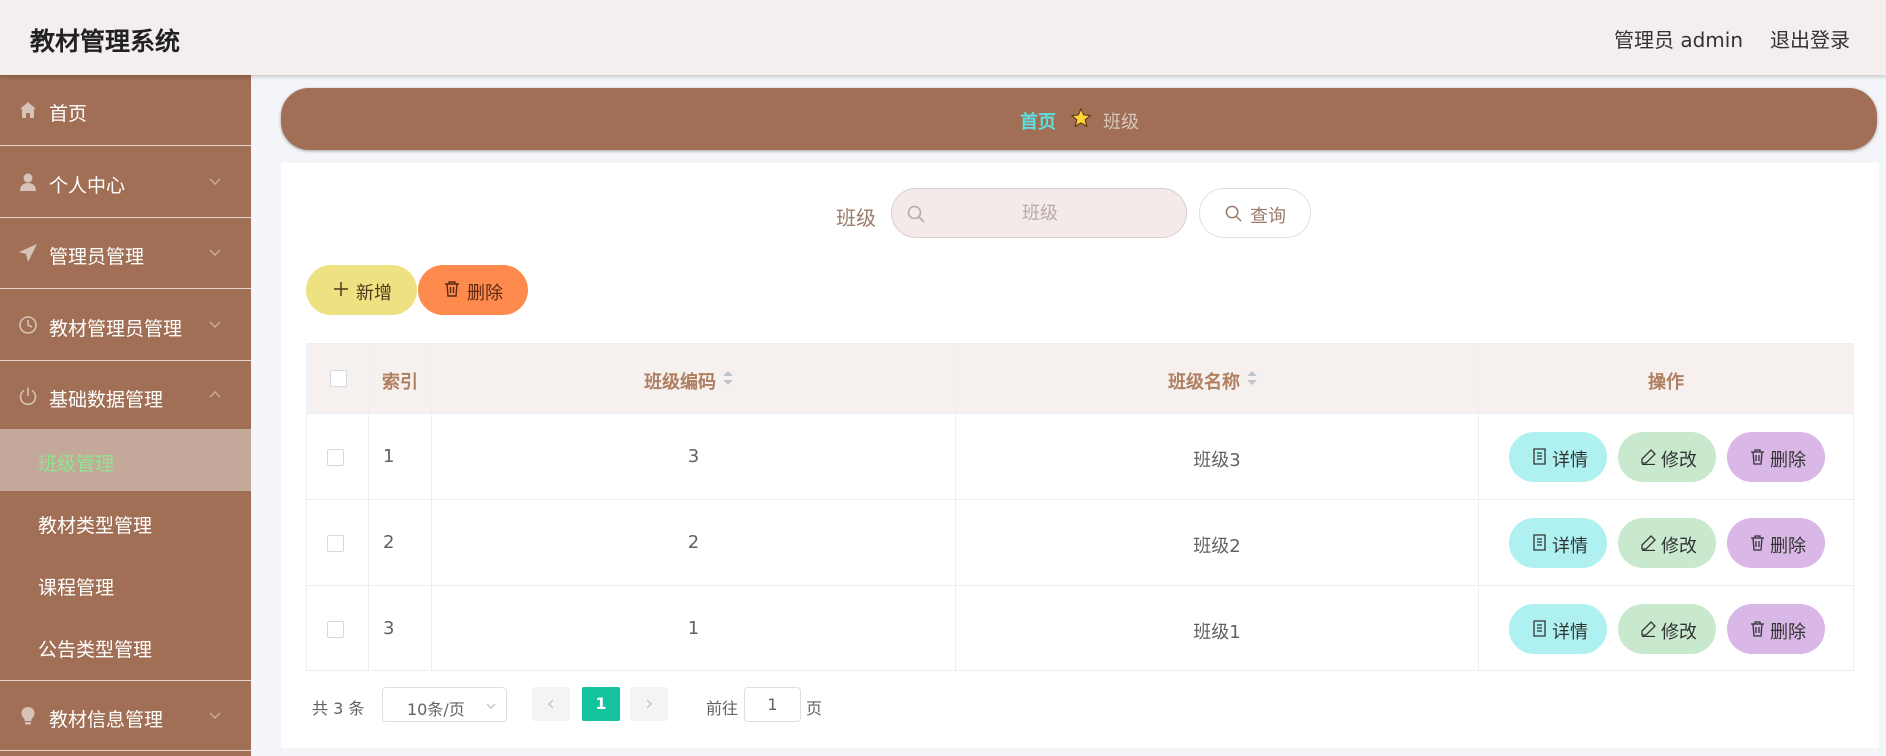  What do you see at coordinates (215, 394) in the screenshot?
I see `chevron-up-icon` at bounding box center [215, 394].